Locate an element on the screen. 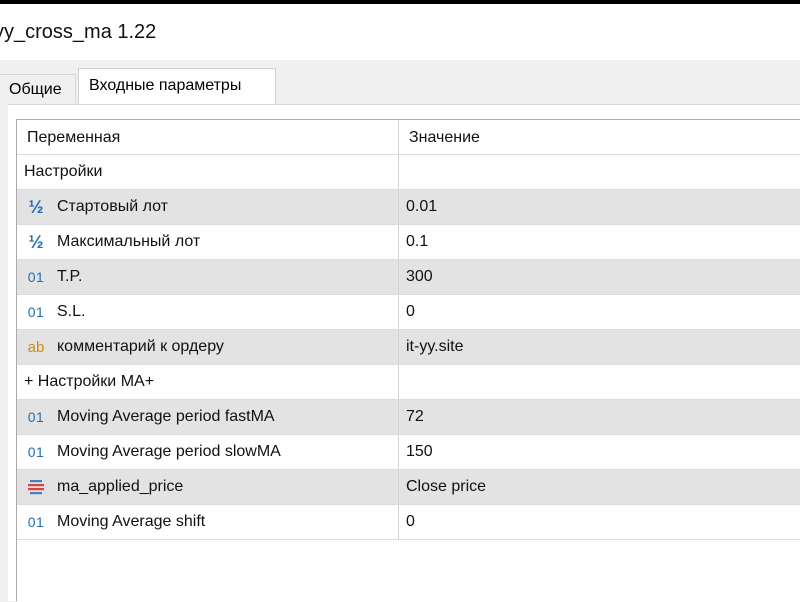  table-row: 01 S.L. 0 is located at coordinates (408, 312).